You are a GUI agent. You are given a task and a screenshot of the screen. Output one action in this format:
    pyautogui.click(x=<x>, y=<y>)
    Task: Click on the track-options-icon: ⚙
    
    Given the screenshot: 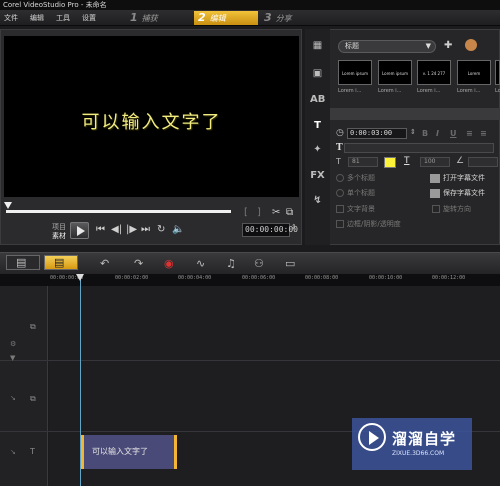 What is the action you would take?
    pyautogui.click(x=13, y=344)
    